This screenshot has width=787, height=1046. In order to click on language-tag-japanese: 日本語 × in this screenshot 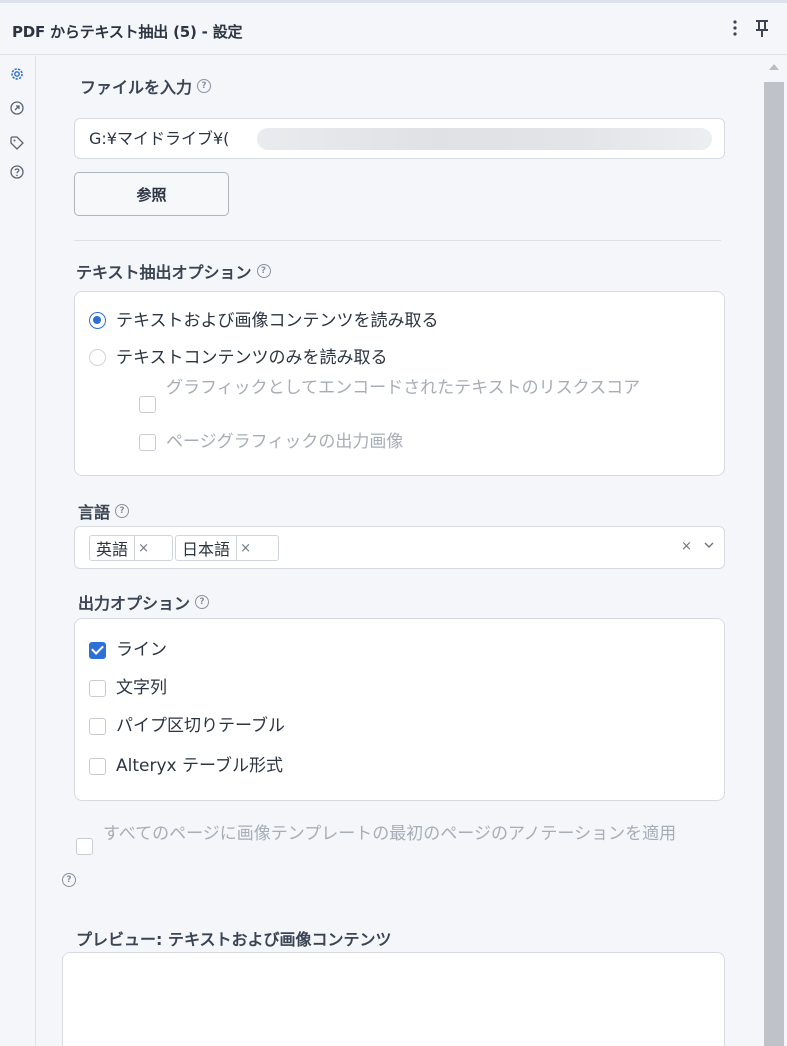, I will do `click(227, 548)`.